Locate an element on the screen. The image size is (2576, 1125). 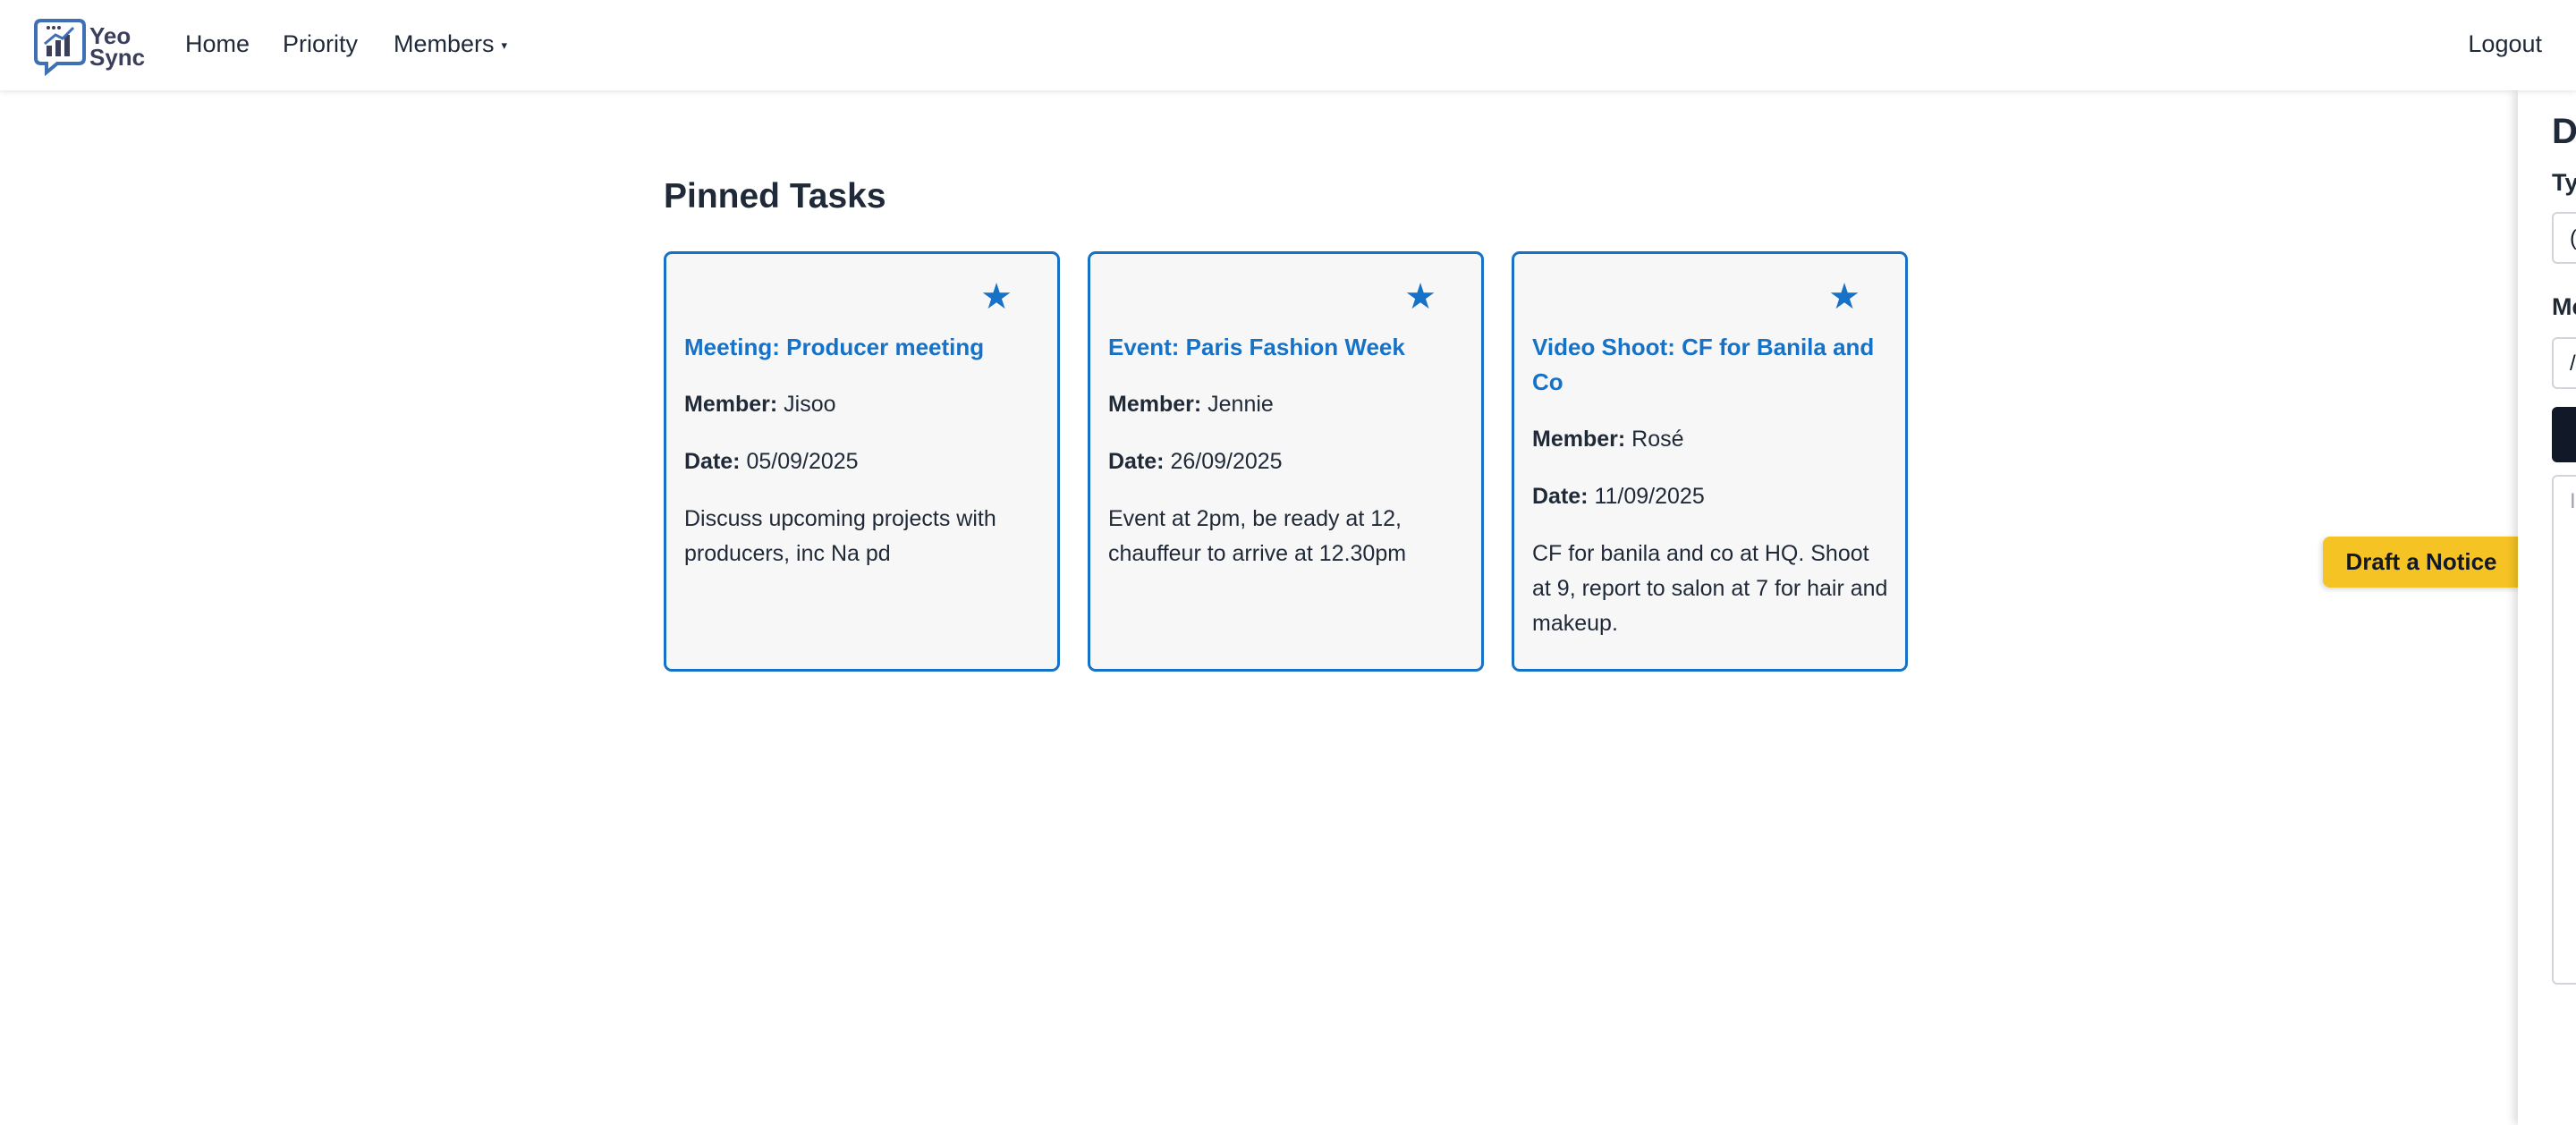
task-member: Member: Jennie is located at coordinates (1286, 404).